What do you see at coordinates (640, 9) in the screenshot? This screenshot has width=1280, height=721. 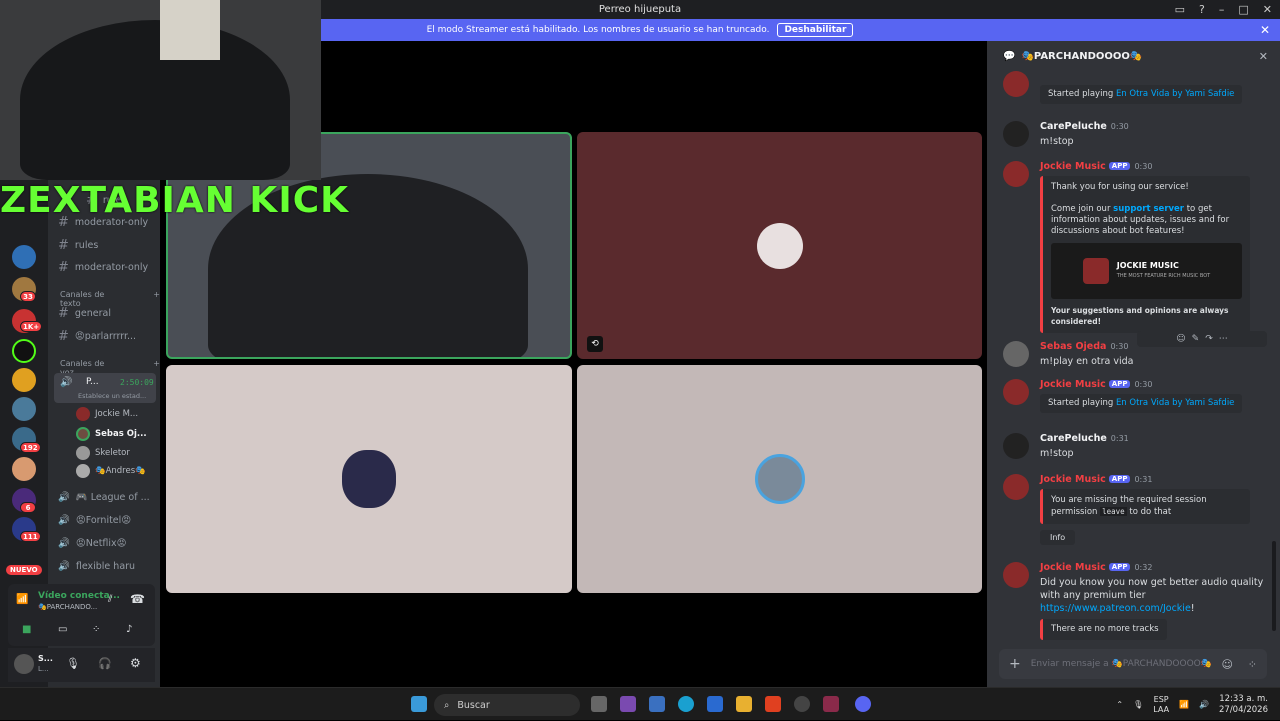 I see `window-title: Perreo hijueputa` at bounding box center [640, 9].